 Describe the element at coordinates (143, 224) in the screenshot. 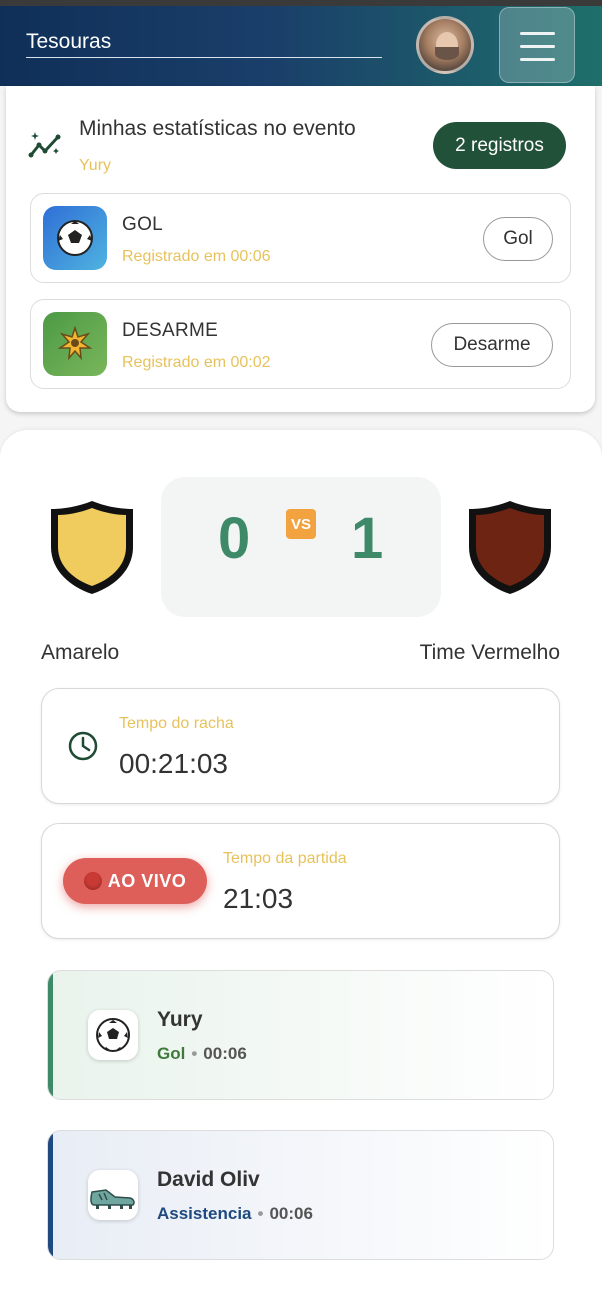

I see `stat-name: GOL` at that location.